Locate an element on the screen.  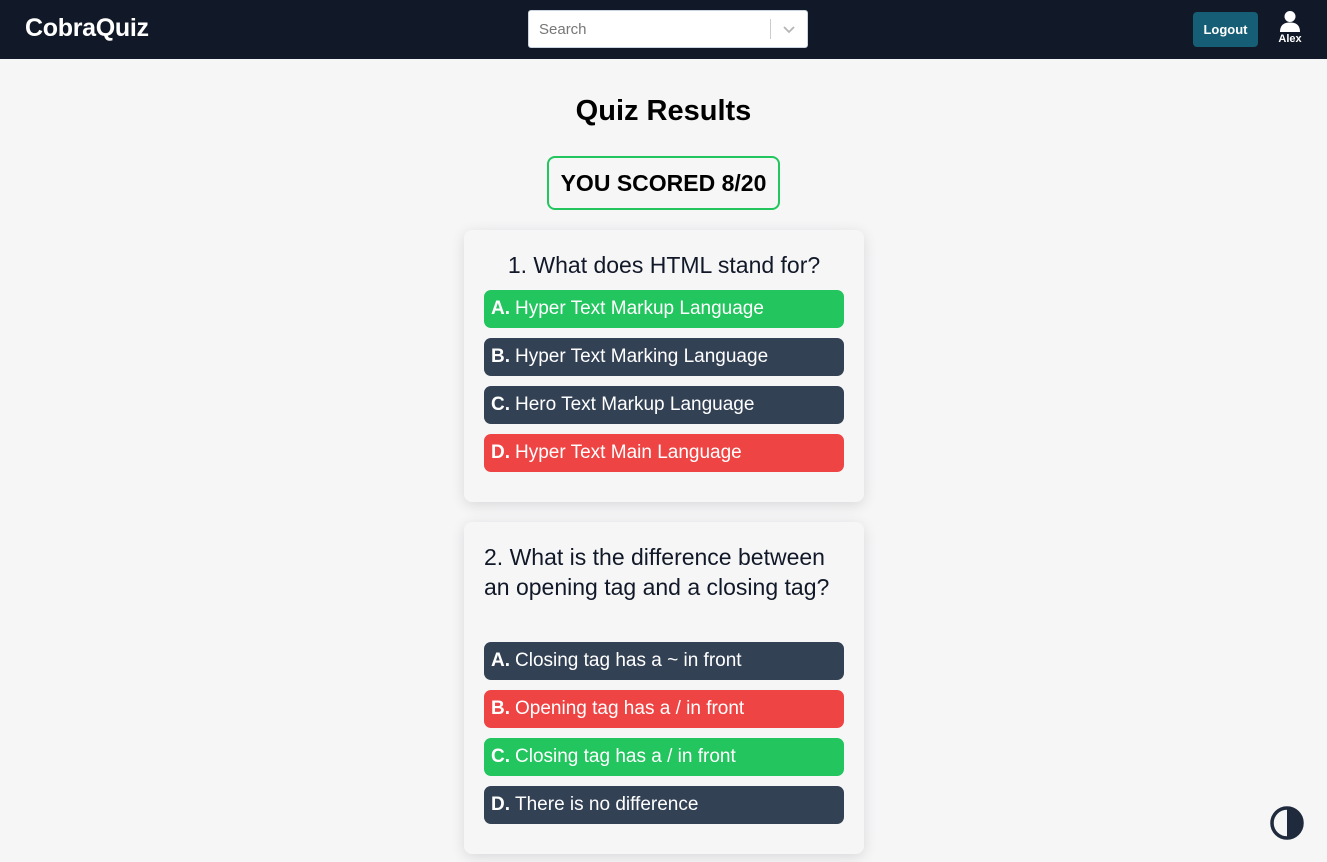
contrast-icon is located at coordinates (1287, 825).